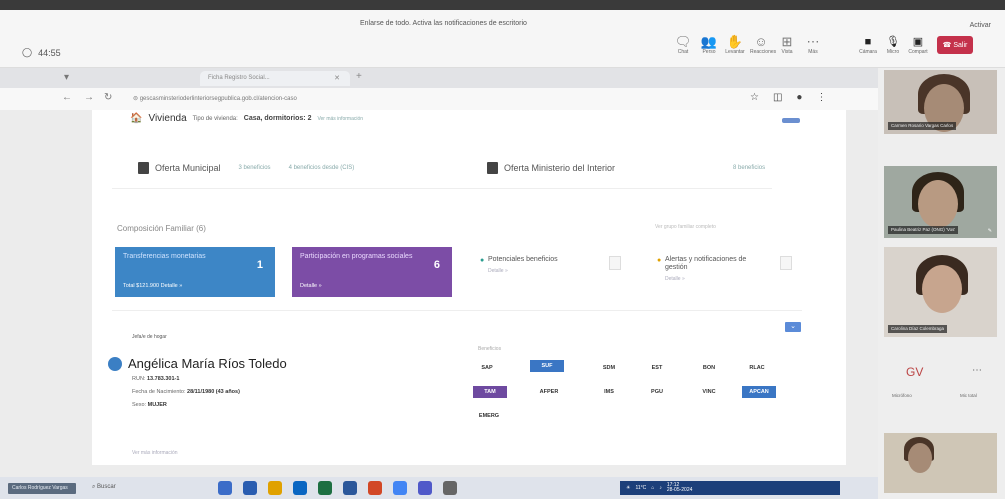 The width and height of the screenshot is (1005, 499). What do you see at coordinates (104, 487) in the screenshot?
I see `taskbar-search: ⌕ Buscar` at bounding box center [104, 487].